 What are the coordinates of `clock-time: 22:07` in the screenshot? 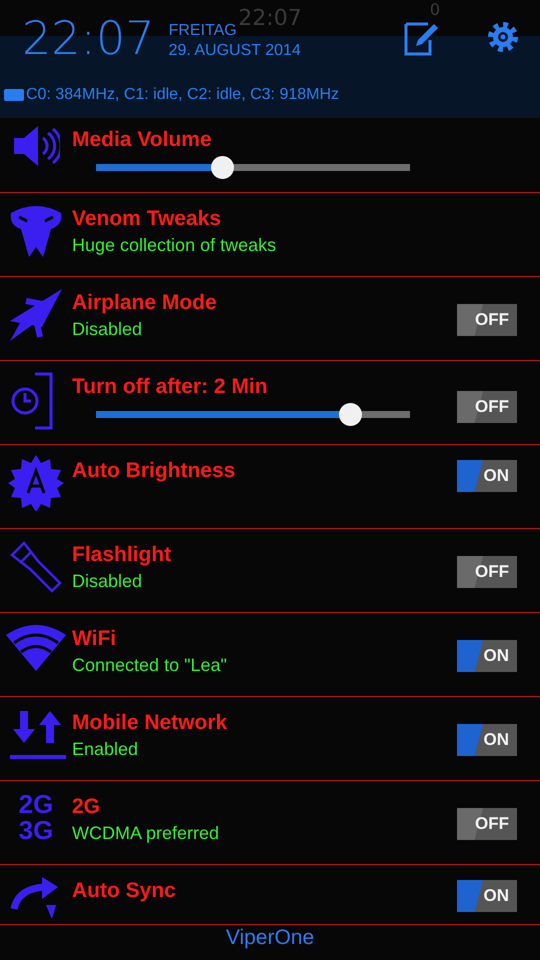 It's located at (88, 38).